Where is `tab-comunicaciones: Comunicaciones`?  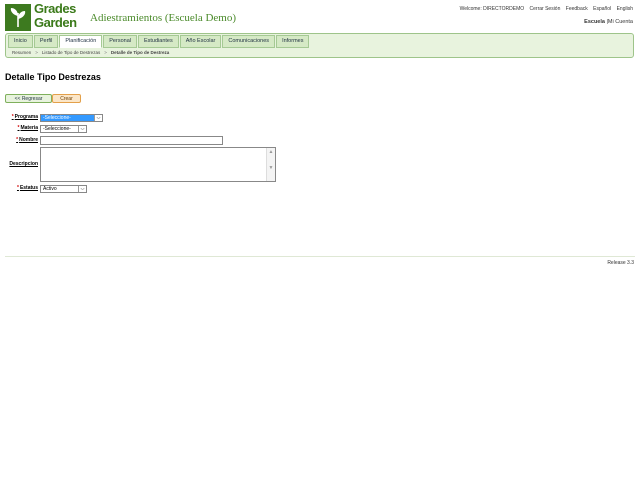 tab-comunicaciones: Comunicaciones is located at coordinates (249, 41).